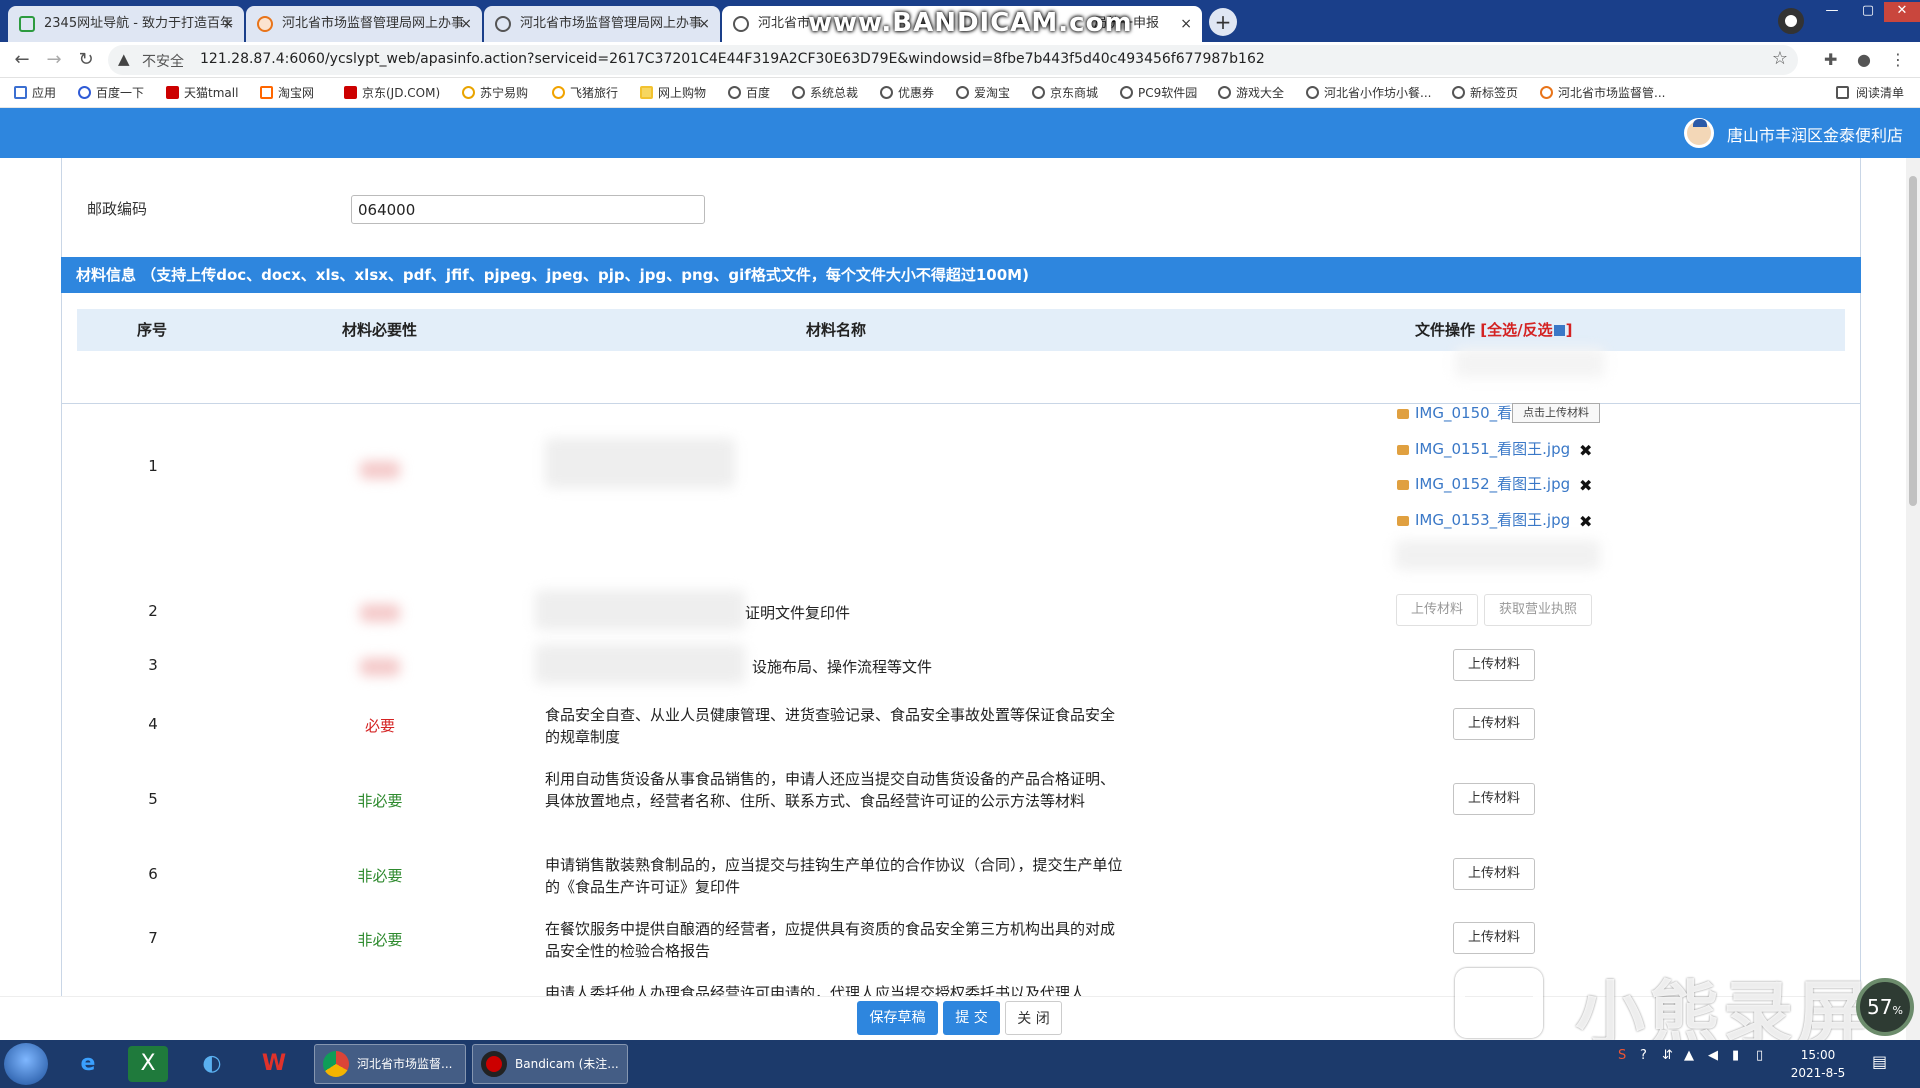 The width and height of the screenshot is (1920, 1088). What do you see at coordinates (1403, 413) in the screenshot?
I see `file-icon` at bounding box center [1403, 413].